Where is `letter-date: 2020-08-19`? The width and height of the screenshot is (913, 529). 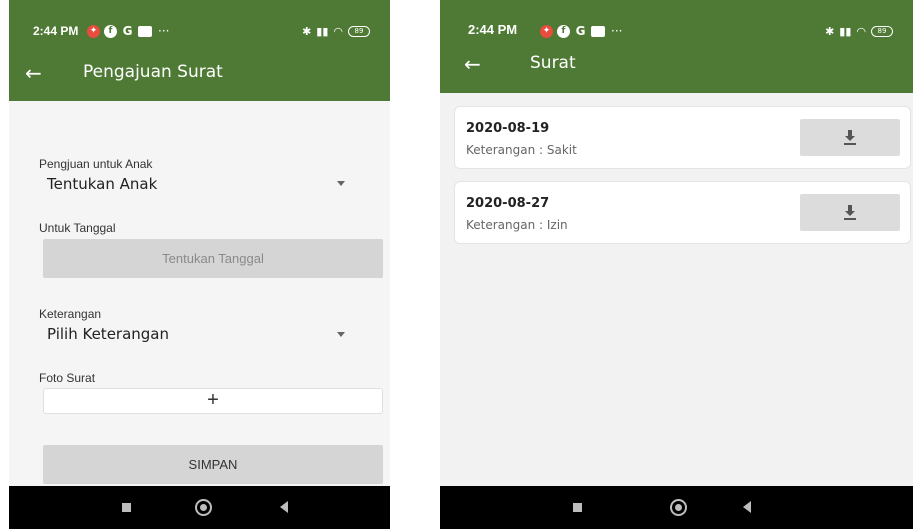 letter-date: 2020-08-19 is located at coordinates (508, 128).